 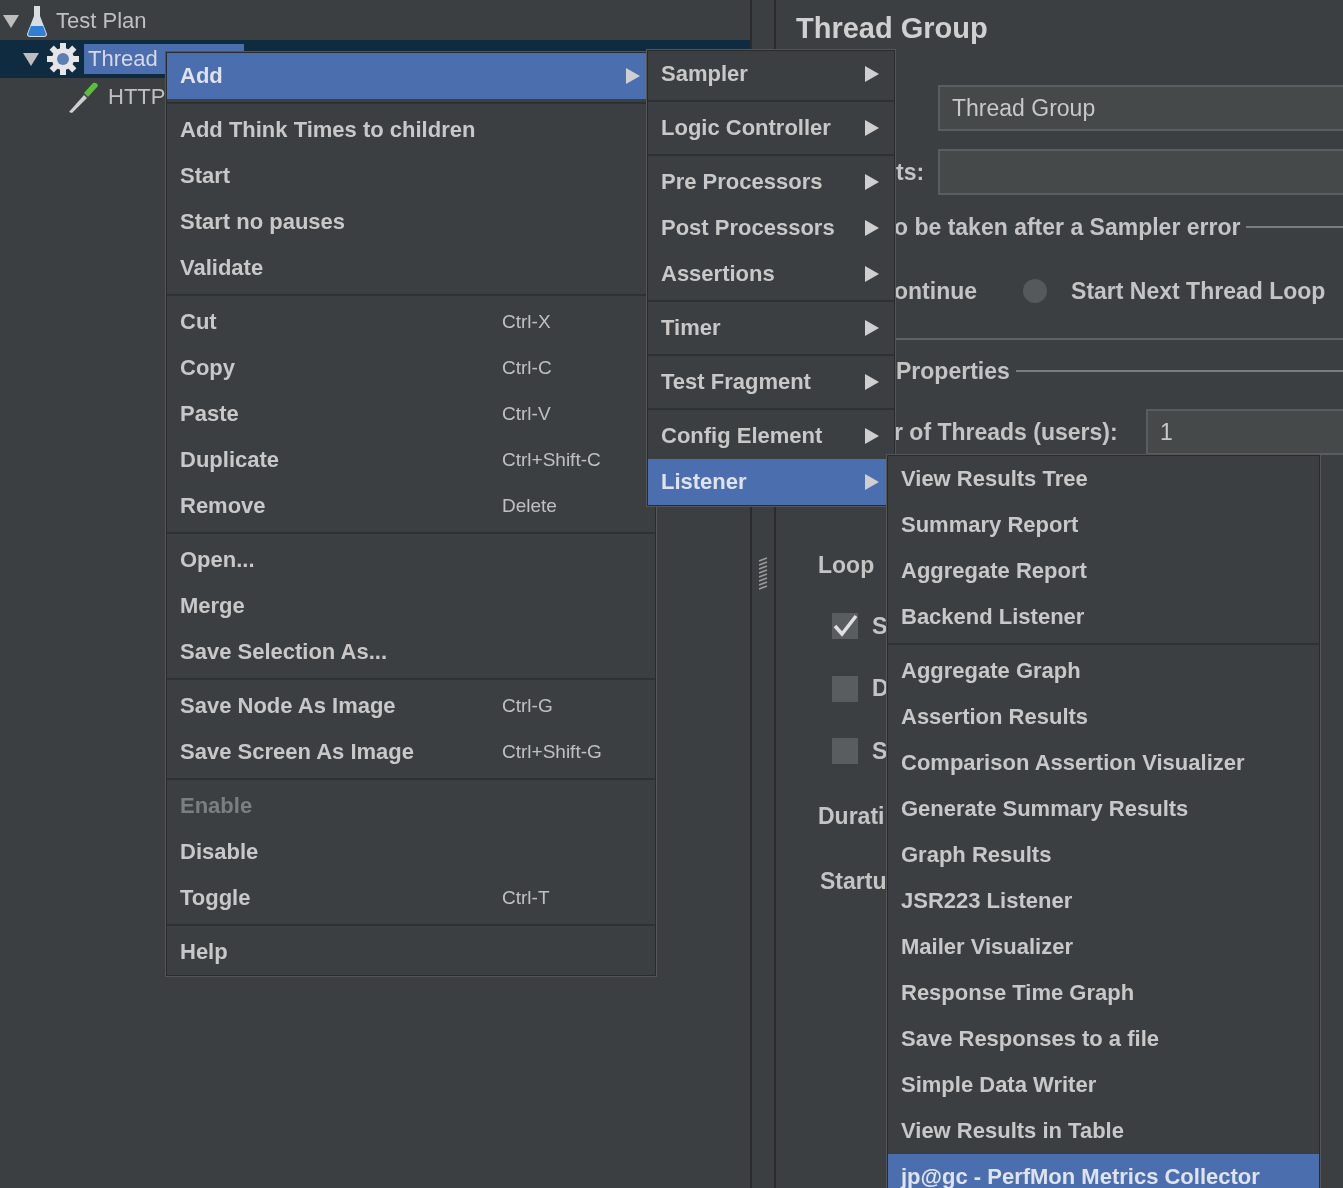 I want to click on field-label: Durati, so click(x=851, y=816).